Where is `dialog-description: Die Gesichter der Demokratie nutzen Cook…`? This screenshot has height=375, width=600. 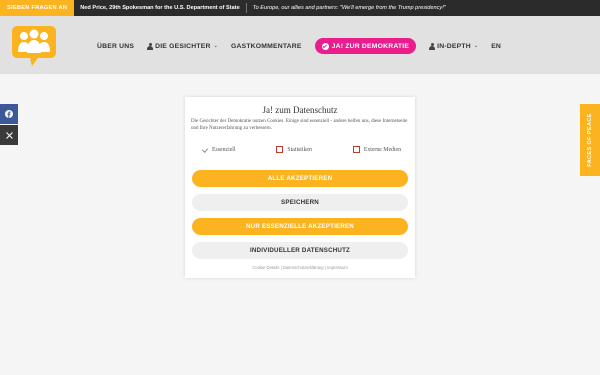 dialog-description: Die Gesichter der Demokratie nutzen Cook… is located at coordinates (299, 125).